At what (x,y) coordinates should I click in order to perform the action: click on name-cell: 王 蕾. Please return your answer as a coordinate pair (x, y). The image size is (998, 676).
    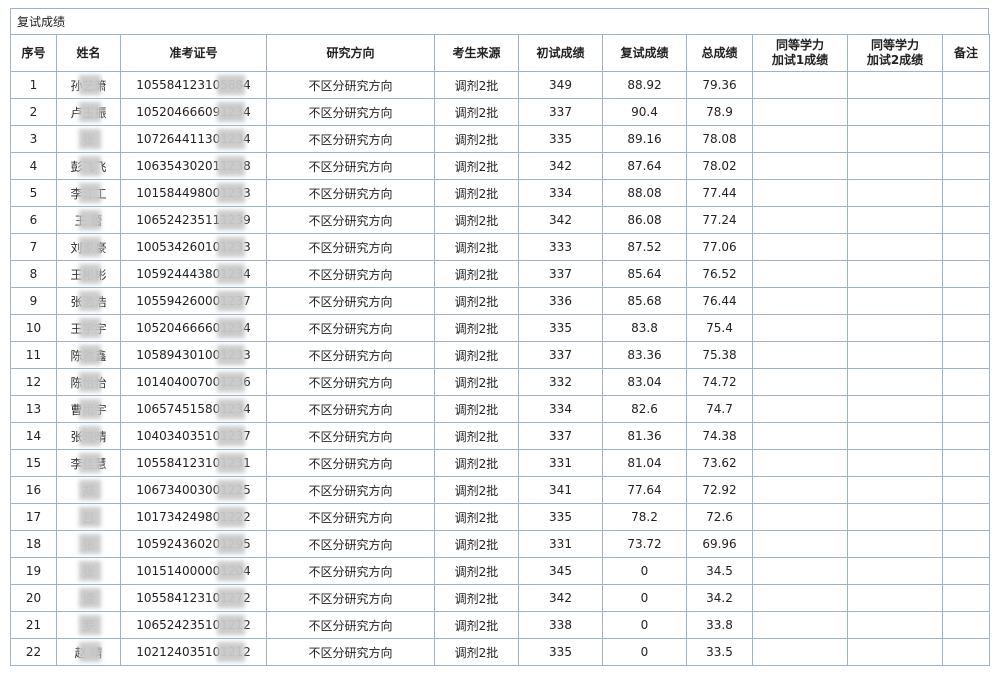
    Looking at the image, I should click on (88, 220).